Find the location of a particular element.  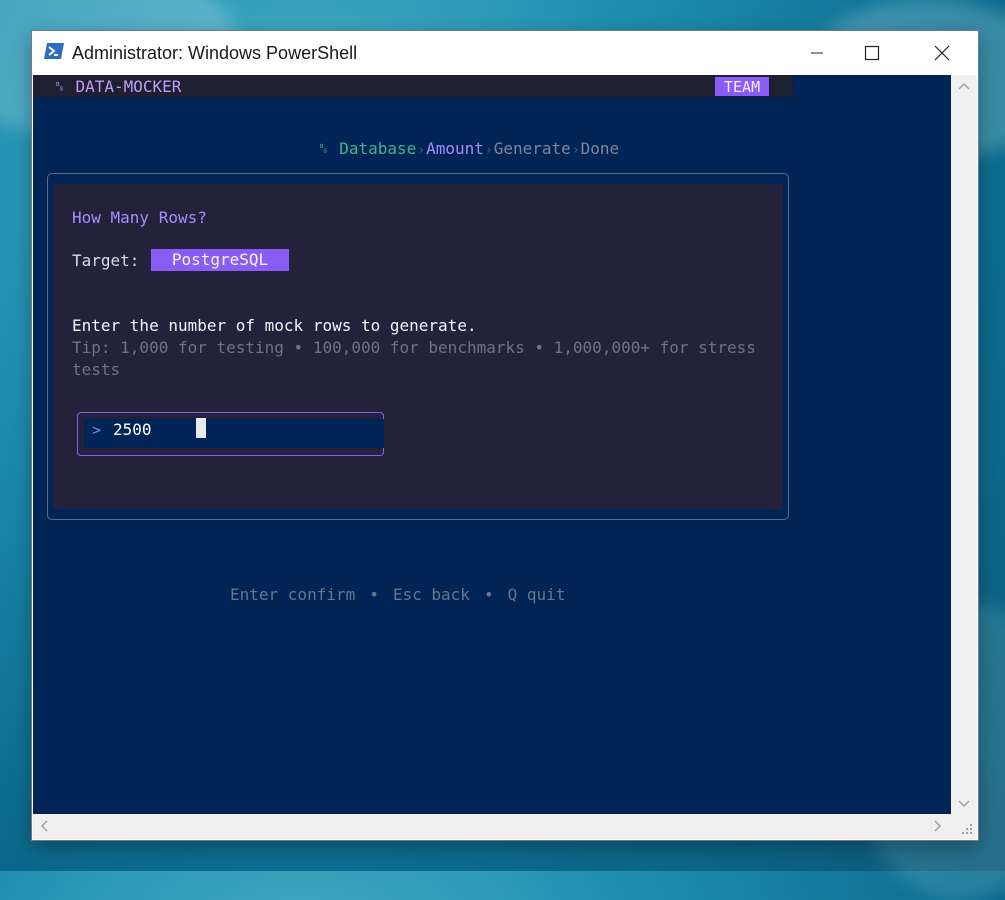

text-cursor is located at coordinates (201, 428).